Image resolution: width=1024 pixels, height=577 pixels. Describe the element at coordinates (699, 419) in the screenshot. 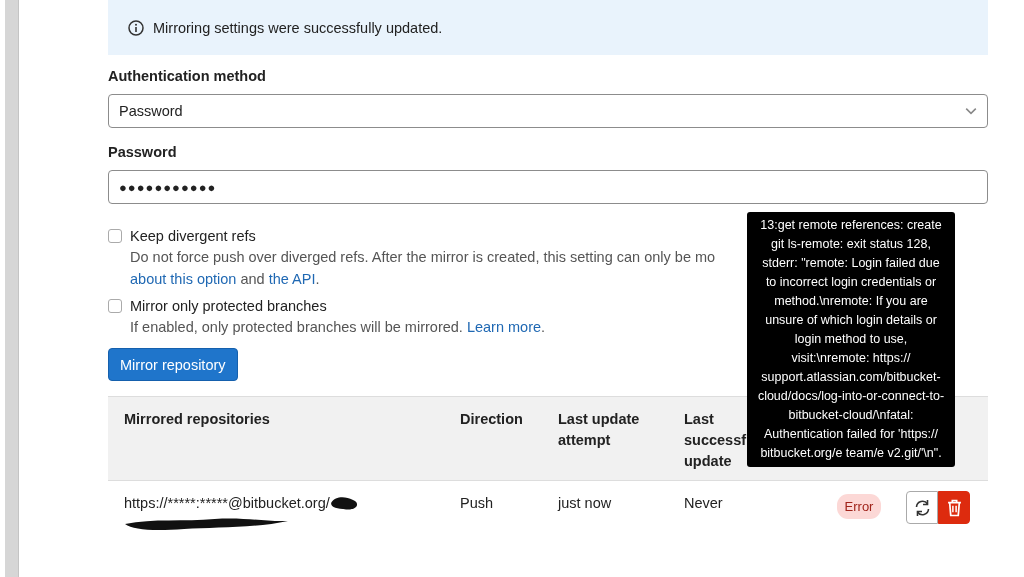

I see `column-heading: Last` at that location.